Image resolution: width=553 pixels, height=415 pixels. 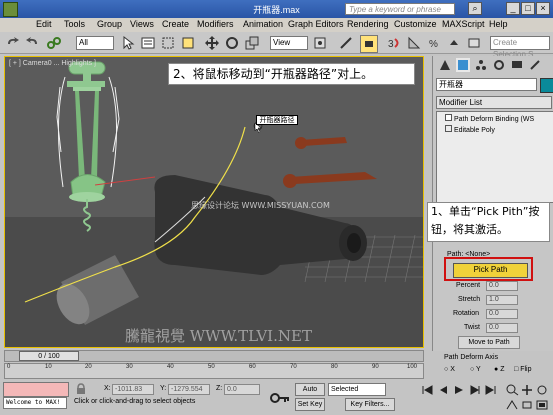 I want to click on expand-icon, so click(x=448, y=128).